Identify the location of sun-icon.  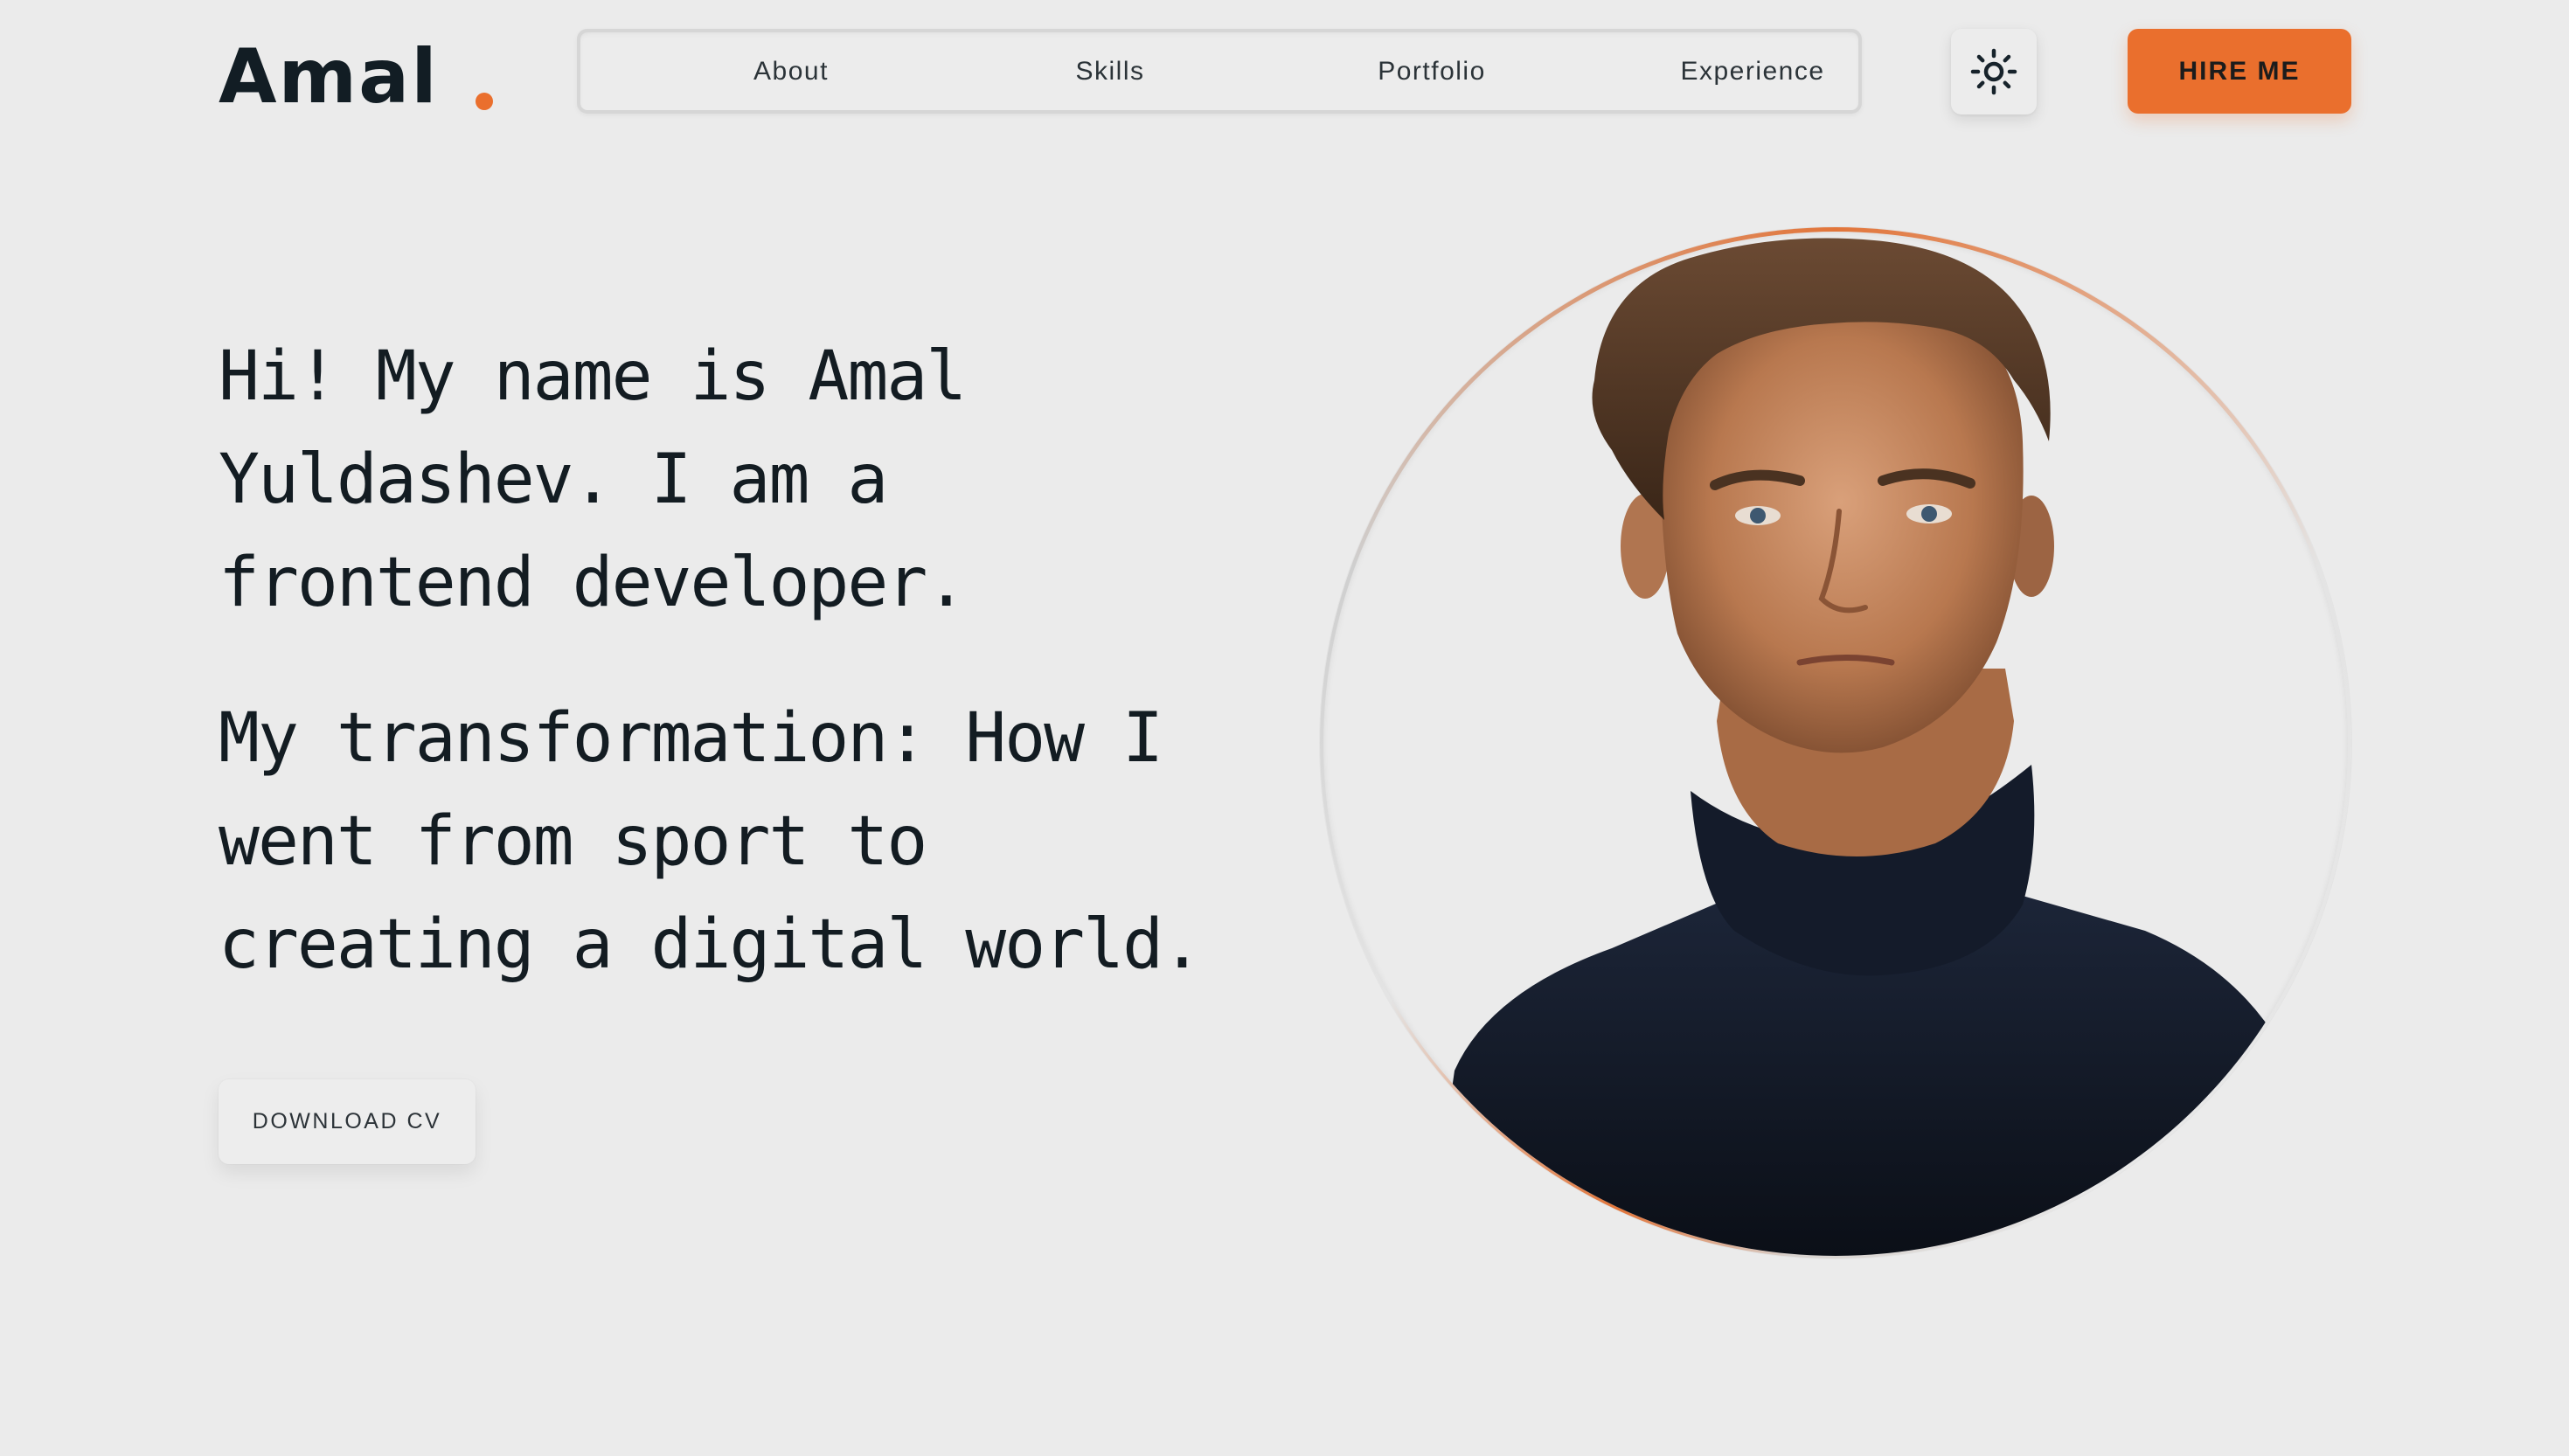
(1993, 71).